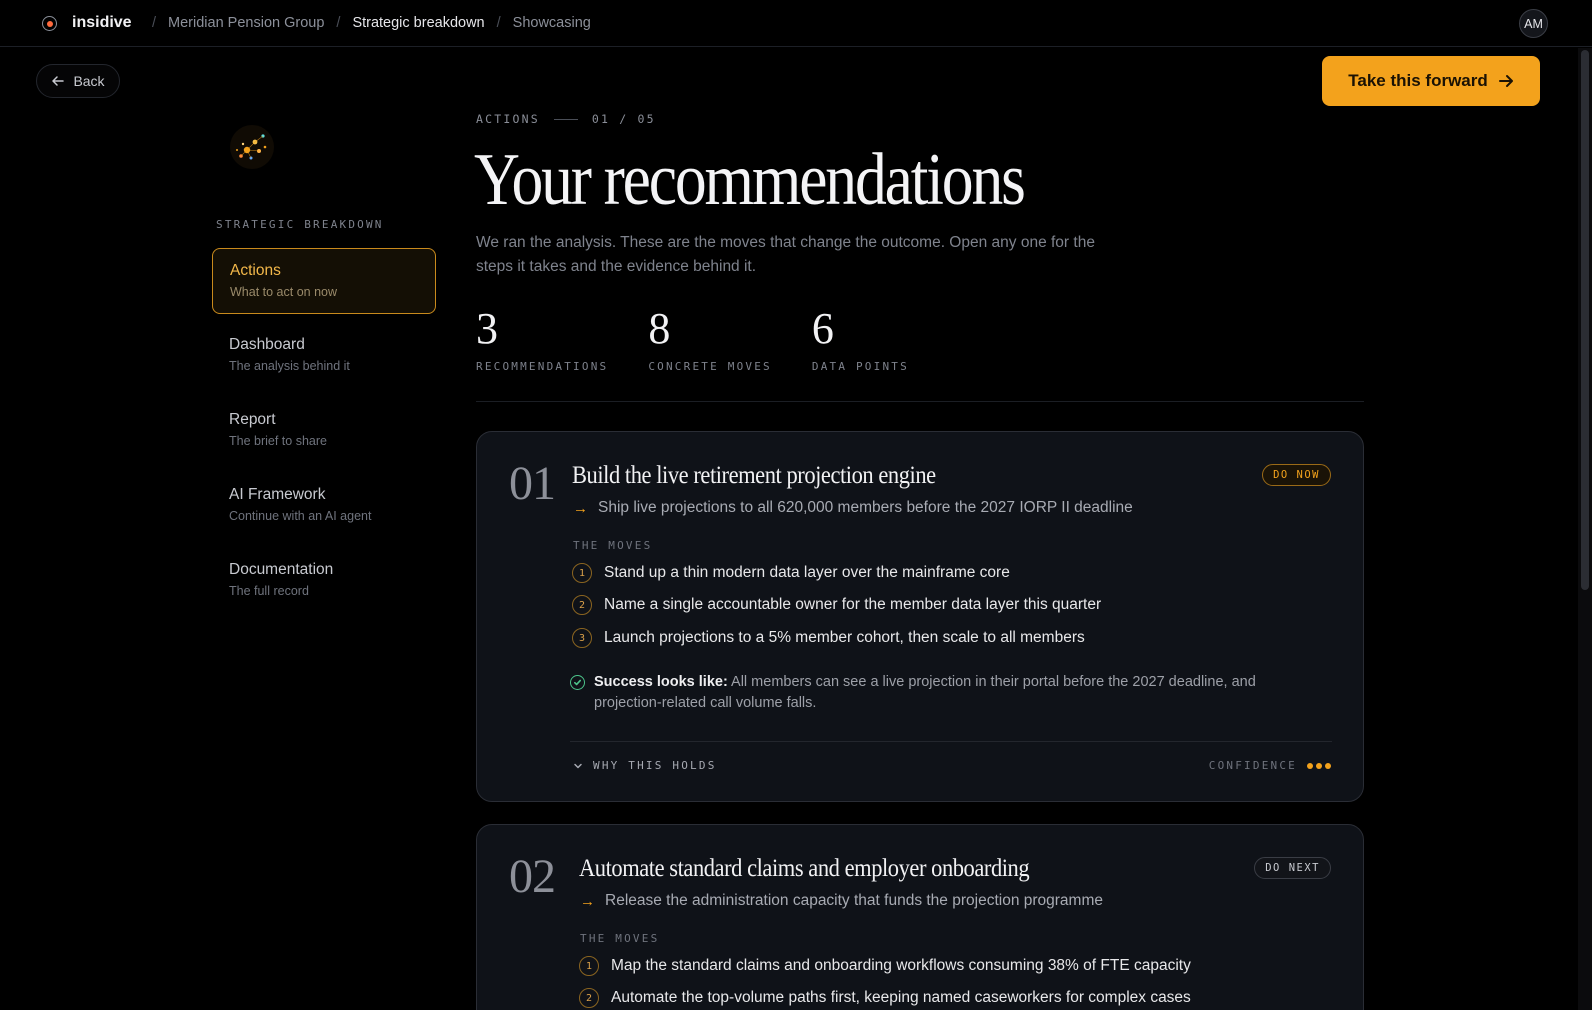 This screenshot has height=1010, width=1592. Describe the element at coordinates (487, 328) in the screenshot. I see `stat-value: 3` at that location.